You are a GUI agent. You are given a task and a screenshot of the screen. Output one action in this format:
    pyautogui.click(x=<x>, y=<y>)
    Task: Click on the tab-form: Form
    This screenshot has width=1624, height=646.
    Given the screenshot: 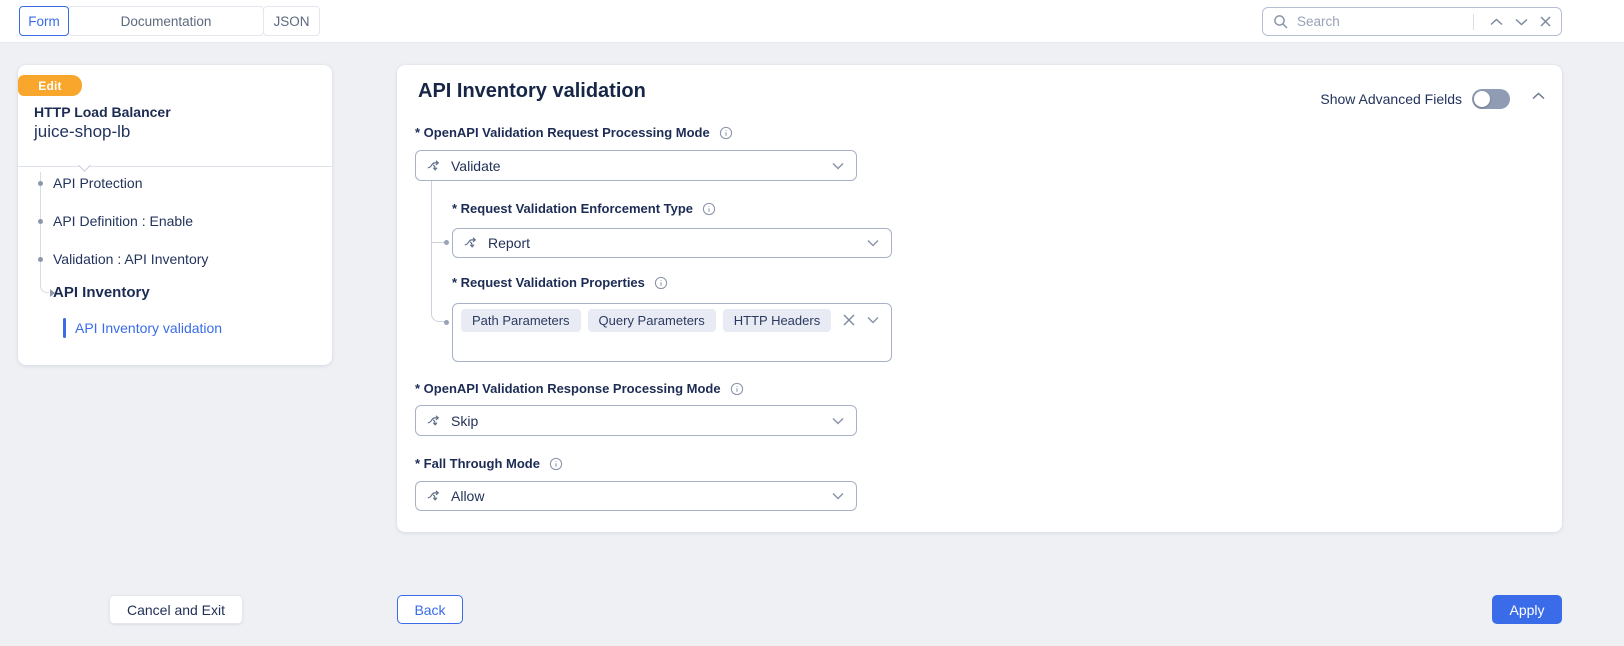 What is the action you would take?
    pyautogui.click(x=44, y=21)
    